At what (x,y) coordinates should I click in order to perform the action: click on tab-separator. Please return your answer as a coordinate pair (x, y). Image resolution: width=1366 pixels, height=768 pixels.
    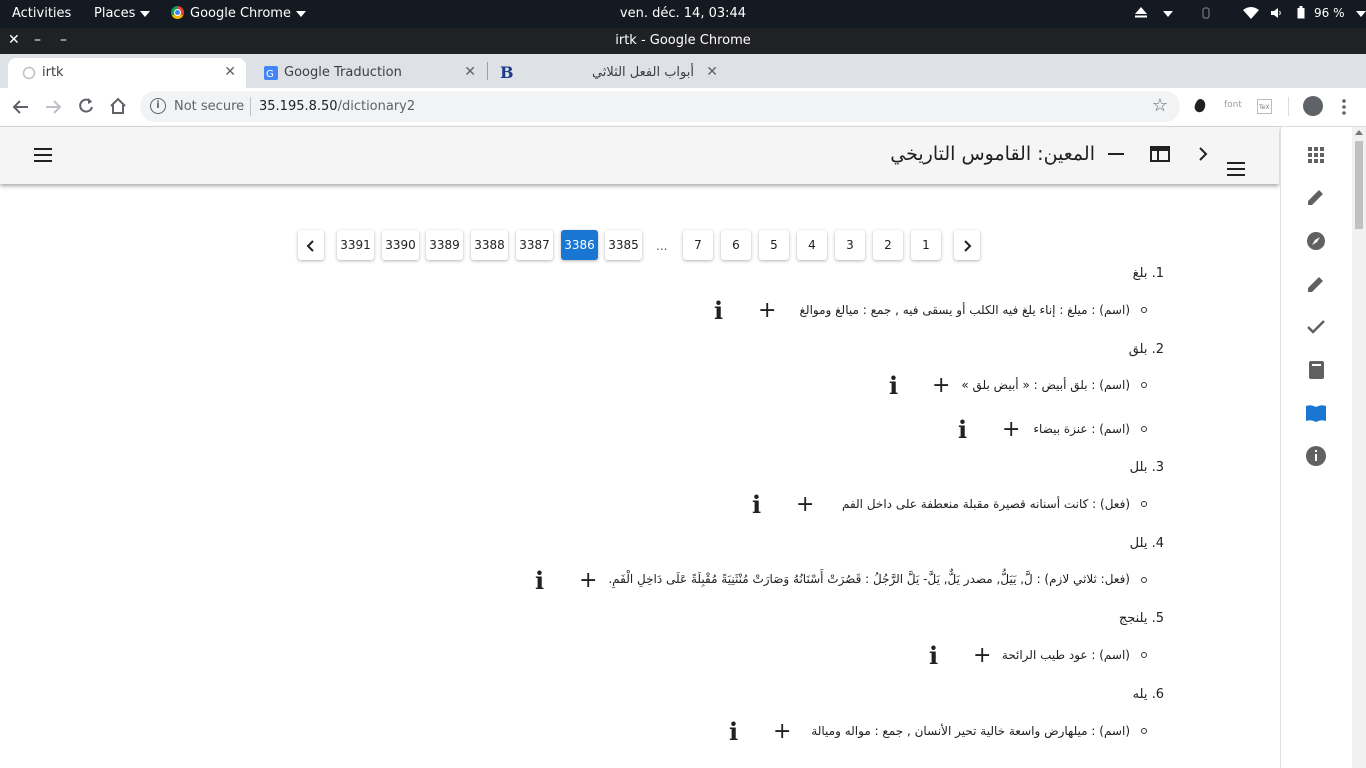
    Looking at the image, I should click on (487, 71).